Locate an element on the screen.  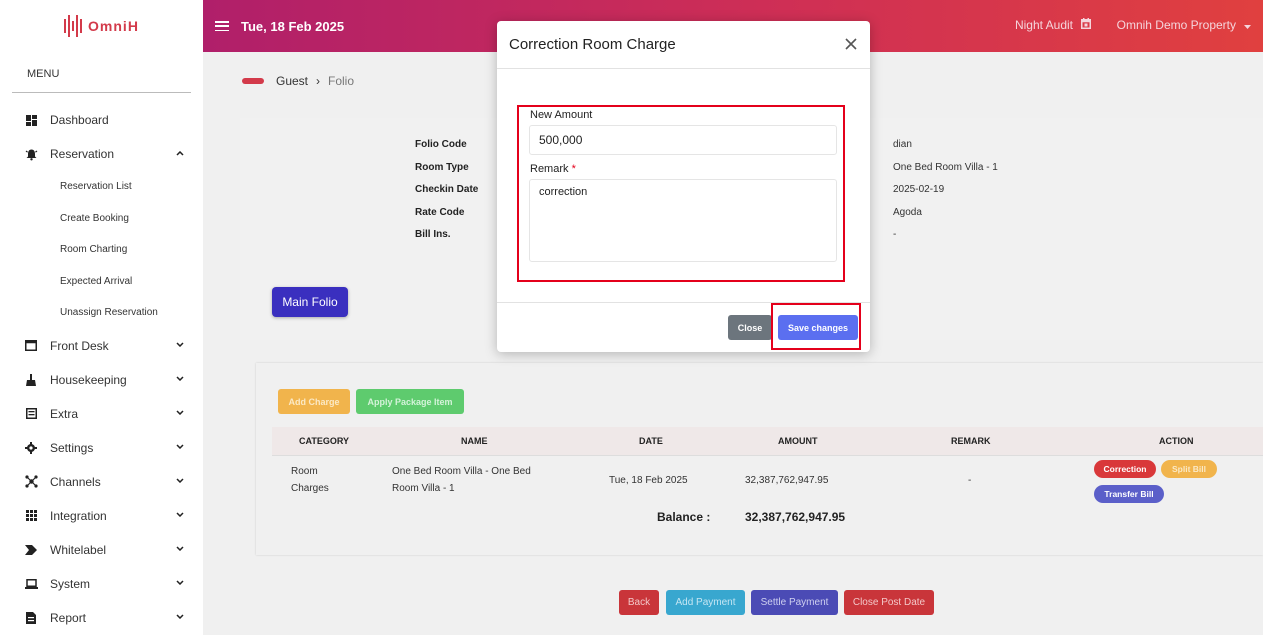
new-amount-label: New Amount is located at coordinates (561, 115).